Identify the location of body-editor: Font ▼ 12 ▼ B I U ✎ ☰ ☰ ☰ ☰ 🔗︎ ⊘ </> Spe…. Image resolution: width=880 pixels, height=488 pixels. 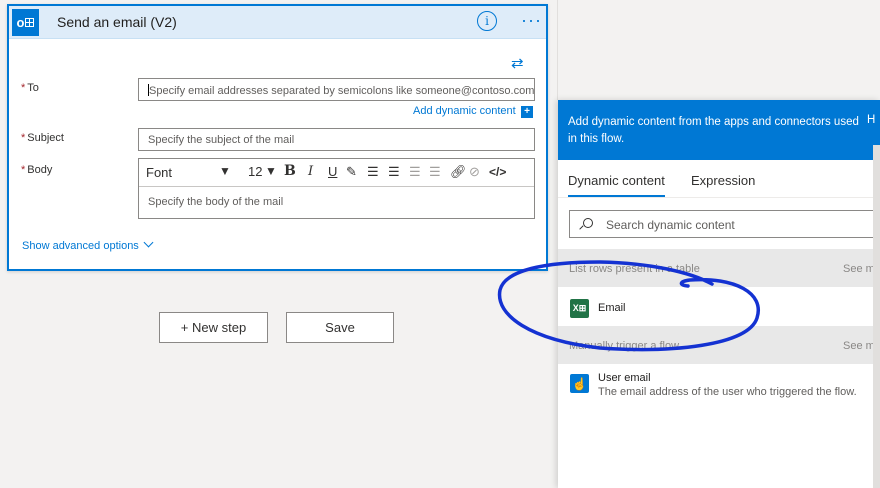
(336, 188).